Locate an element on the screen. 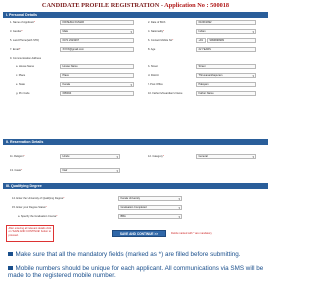 Image resolution: width=320 pixels, height=300 pixels. state-select: Kerala is located at coordinates (97, 84).